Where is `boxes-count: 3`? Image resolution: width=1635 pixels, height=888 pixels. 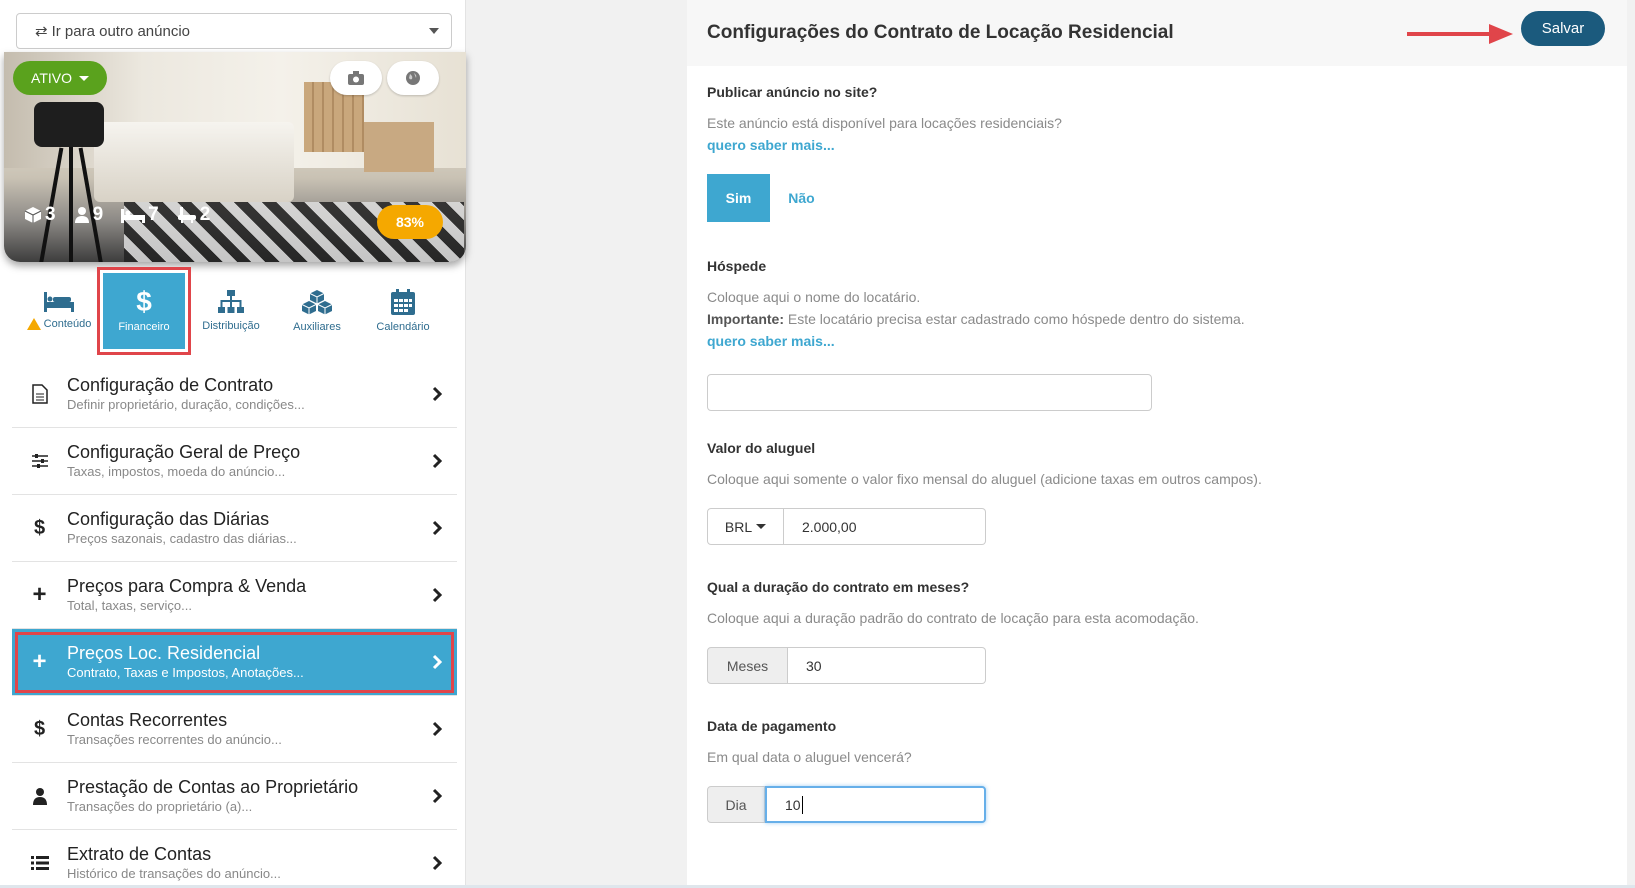 boxes-count: 3 is located at coordinates (50, 214).